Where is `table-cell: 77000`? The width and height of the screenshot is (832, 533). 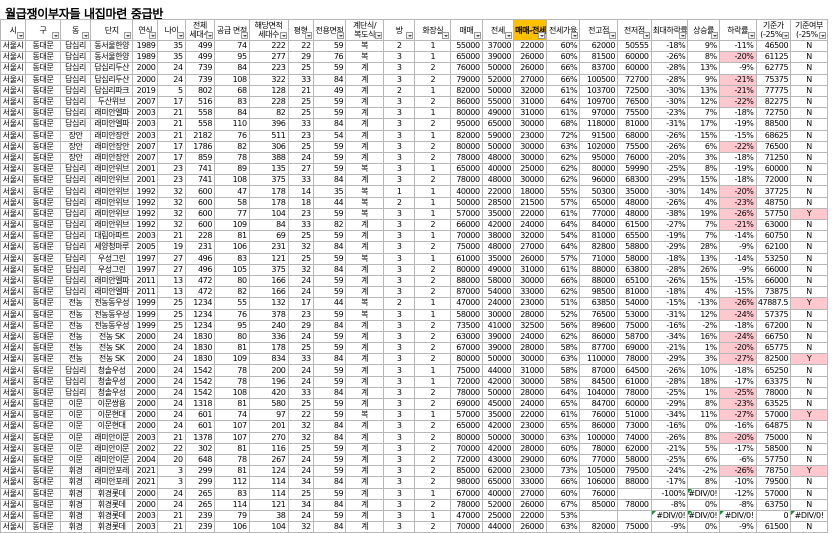 table-cell: 77000 is located at coordinates (599, 214).